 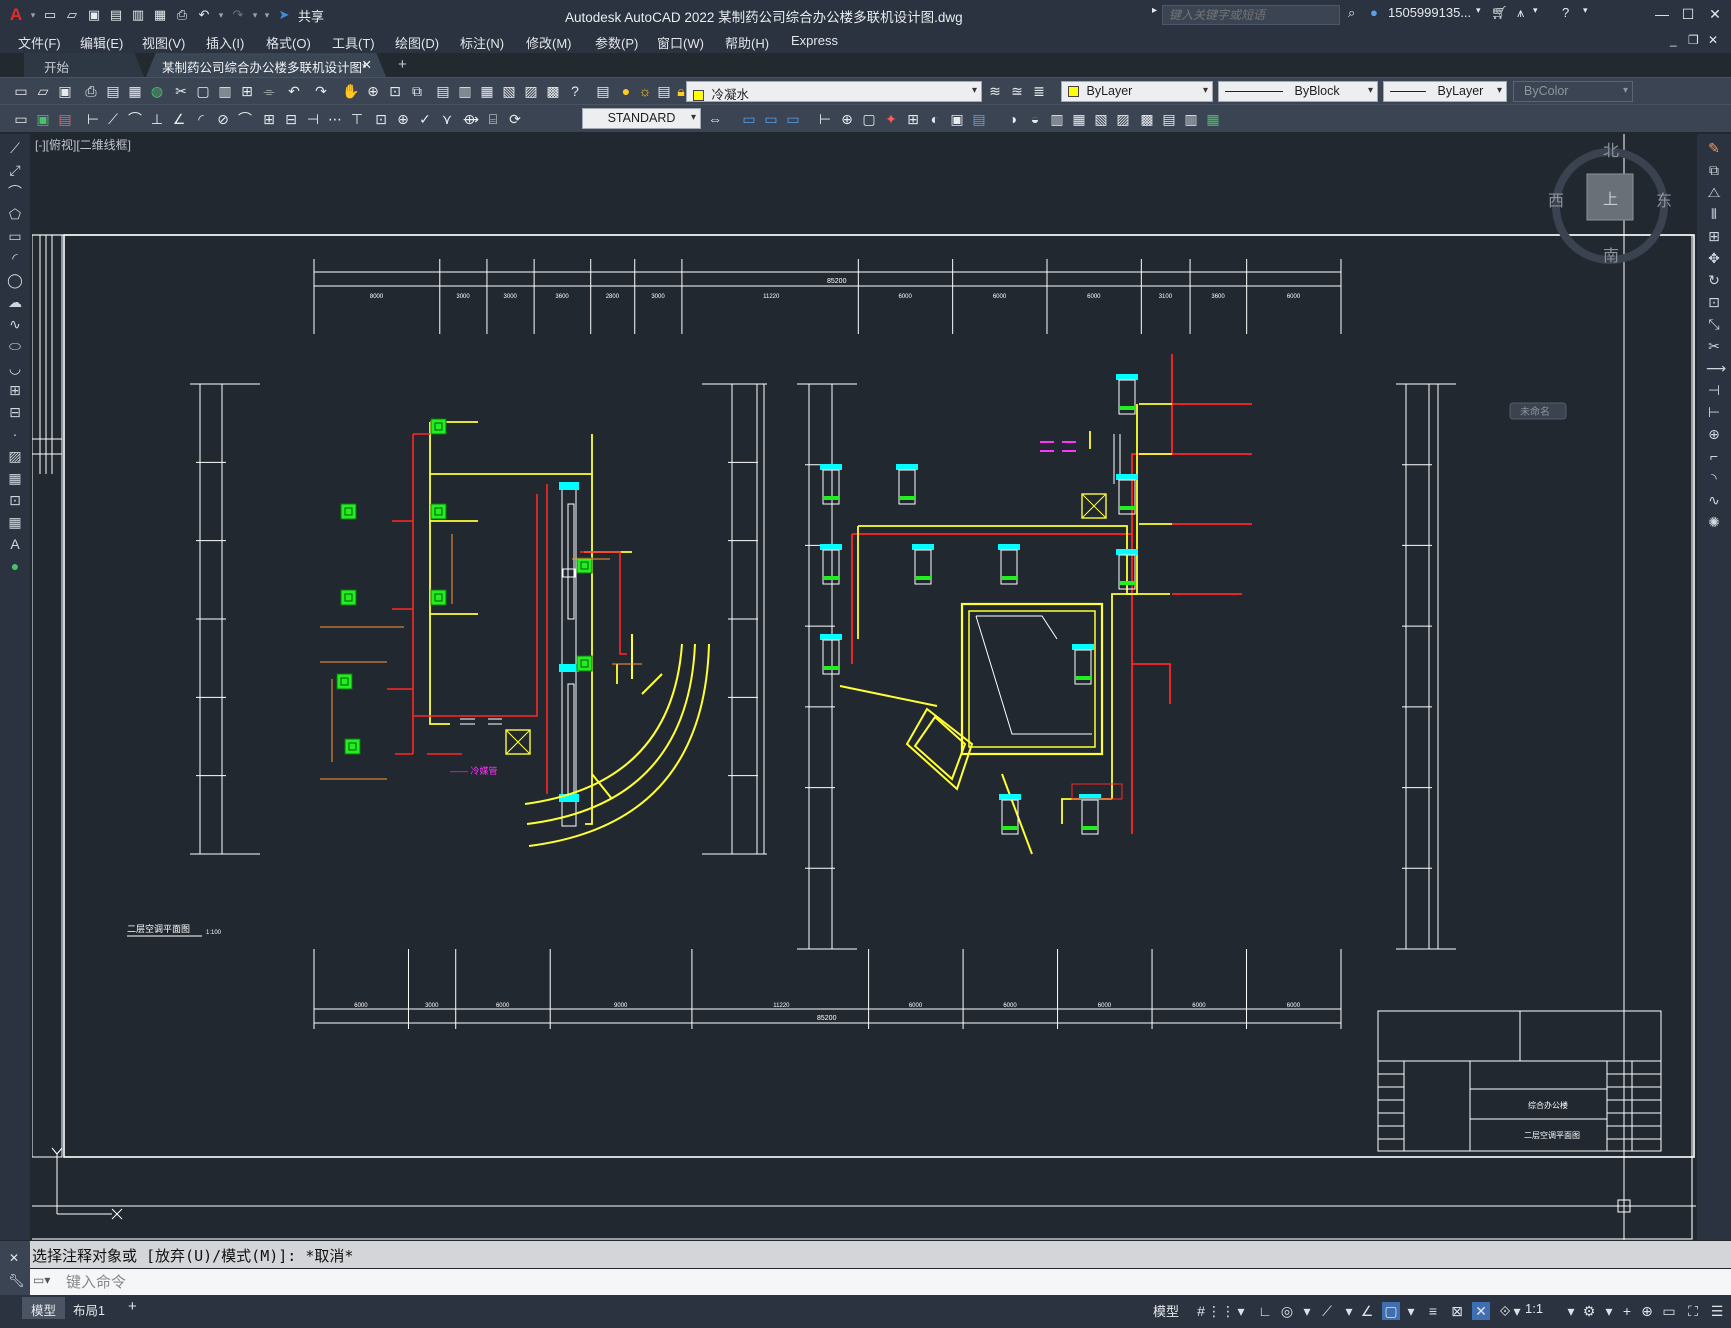 What do you see at coordinates (351, 91) in the screenshot?
I see `pan-icon: ✋` at bounding box center [351, 91].